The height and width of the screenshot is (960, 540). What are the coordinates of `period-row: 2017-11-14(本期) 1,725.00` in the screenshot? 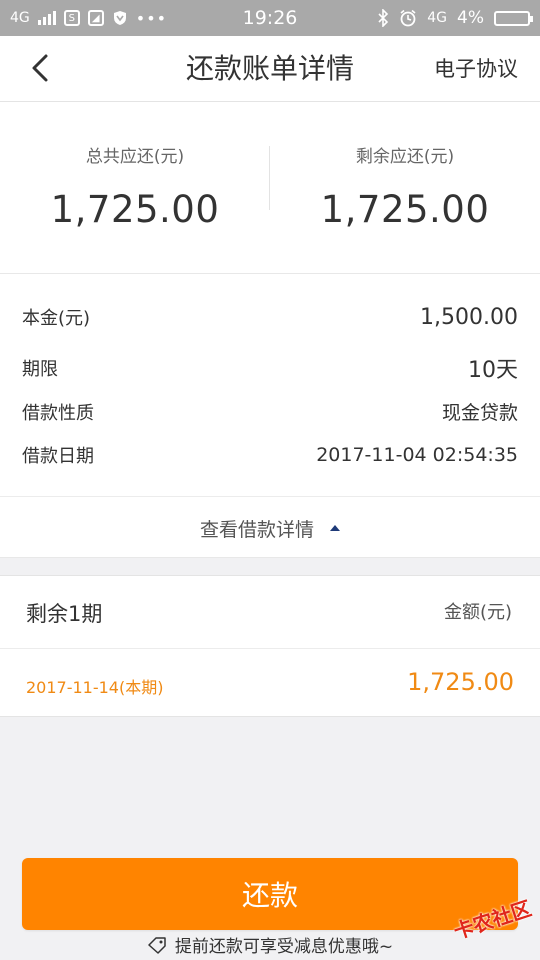 It's located at (270, 683).